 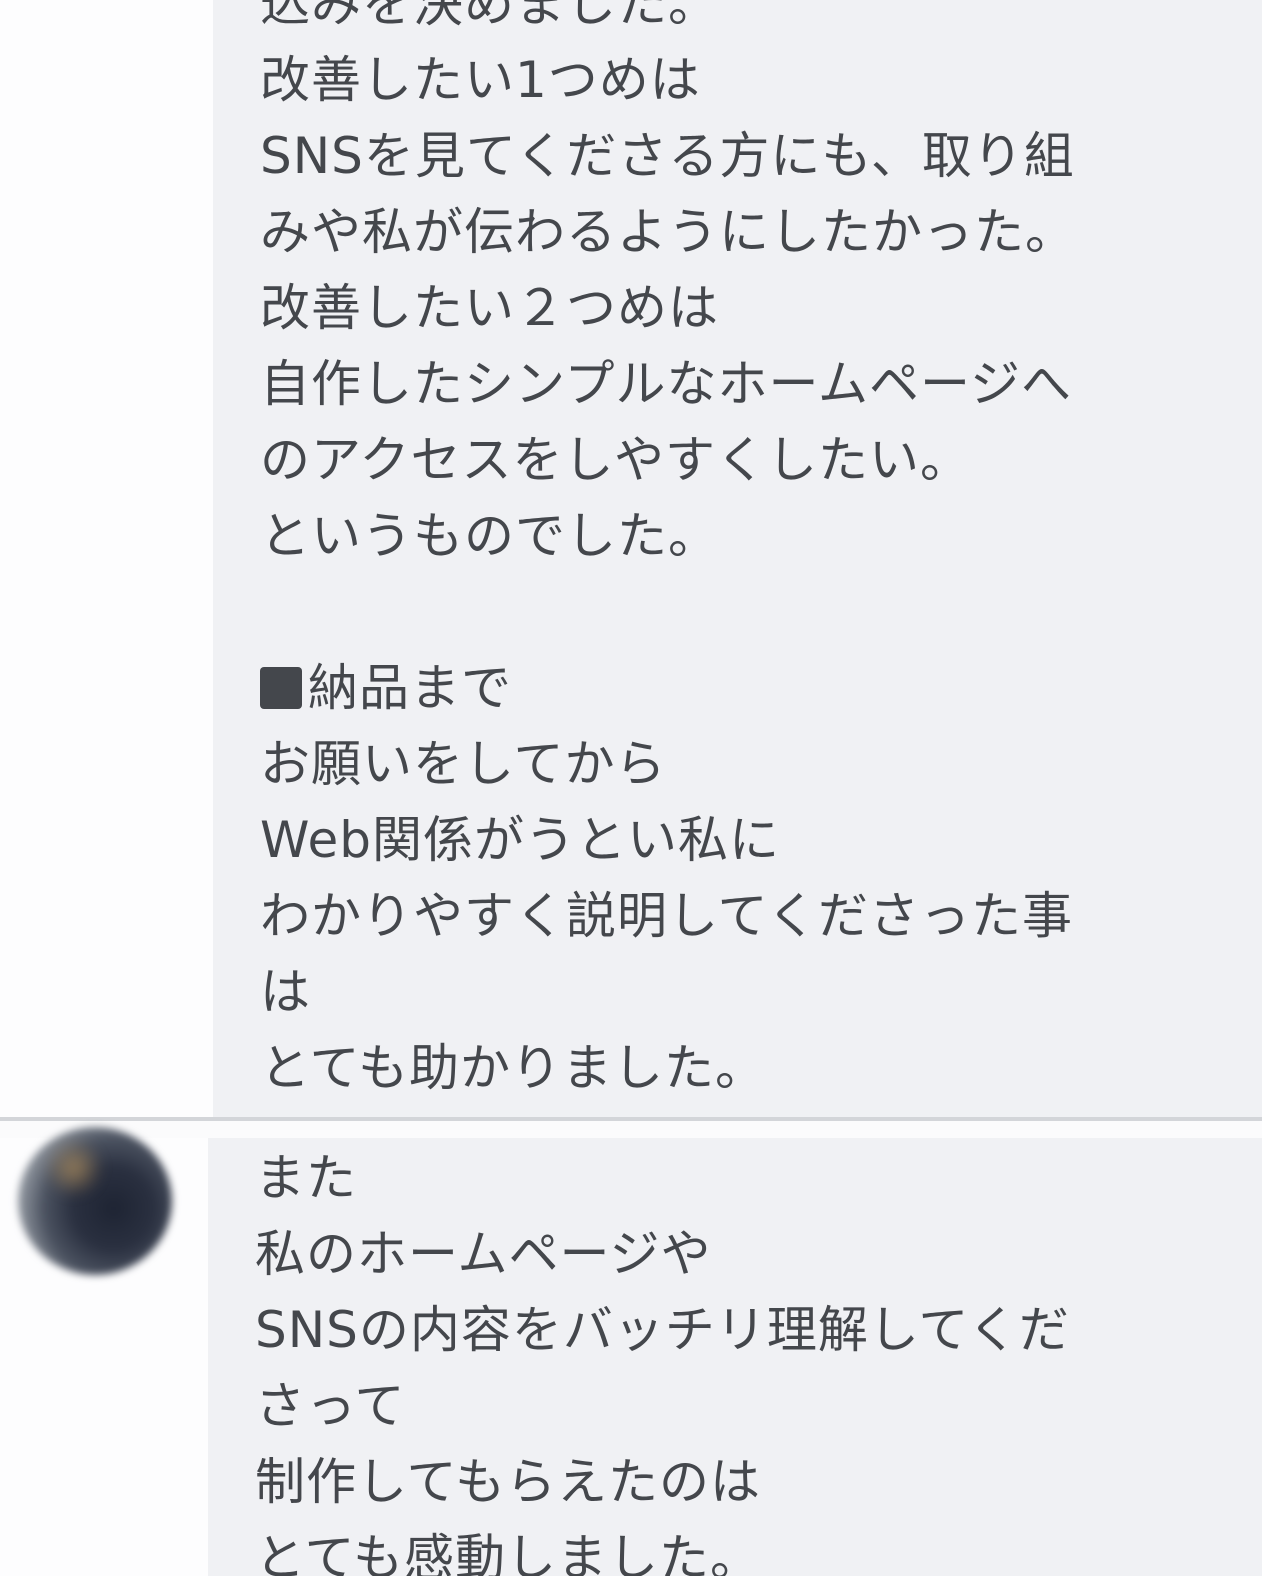 I want to click on message-line: さって, so click(x=330, y=1406).